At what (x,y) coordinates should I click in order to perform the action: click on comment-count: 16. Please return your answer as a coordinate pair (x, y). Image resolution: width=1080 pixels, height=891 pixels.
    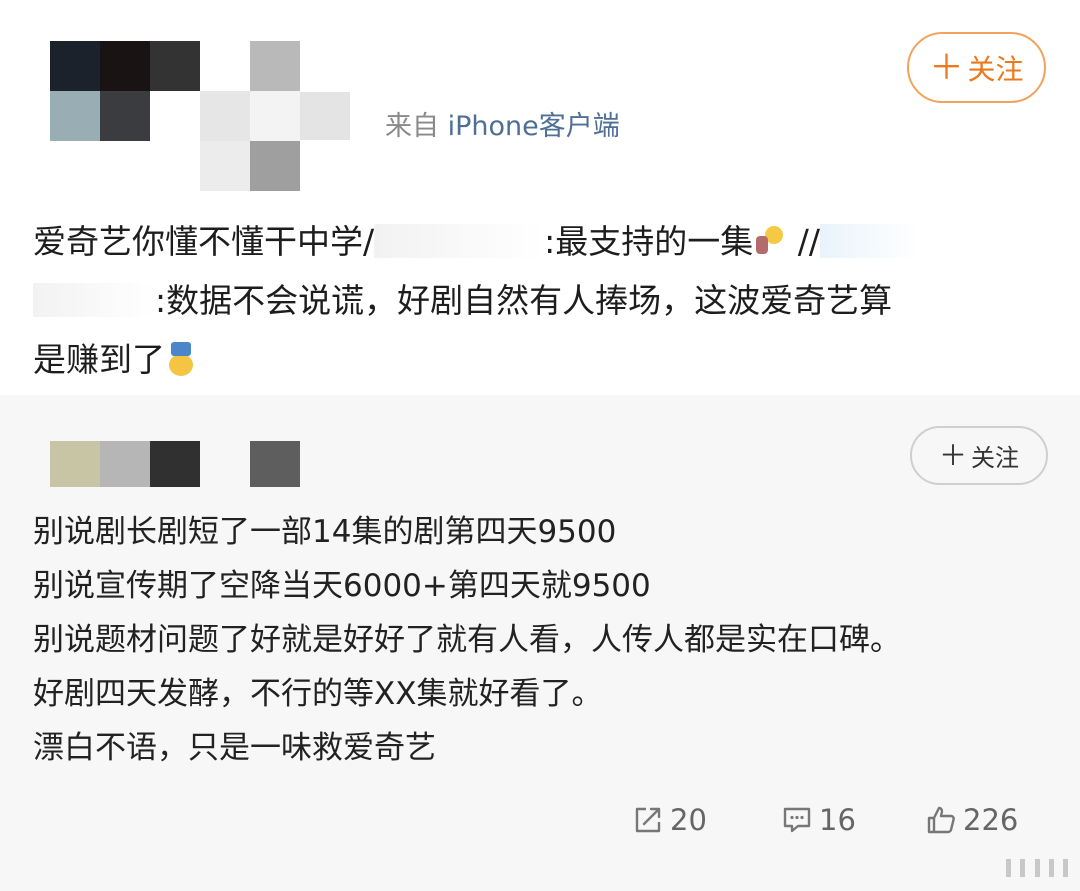
    Looking at the image, I should click on (837, 820).